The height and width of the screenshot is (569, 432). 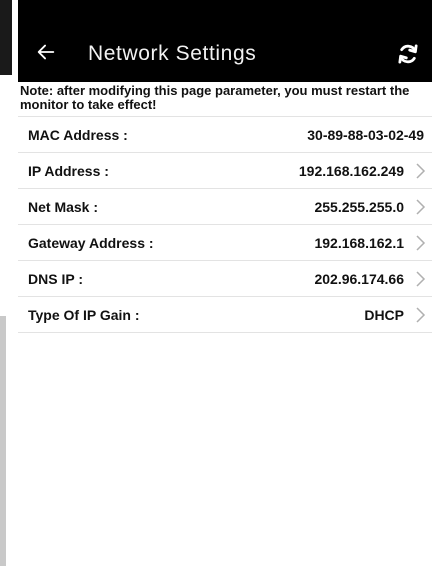 What do you see at coordinates (359, 279) in the screenshot?
I see `row-value: 202.96.174.66` at bounding box center [359, 279].